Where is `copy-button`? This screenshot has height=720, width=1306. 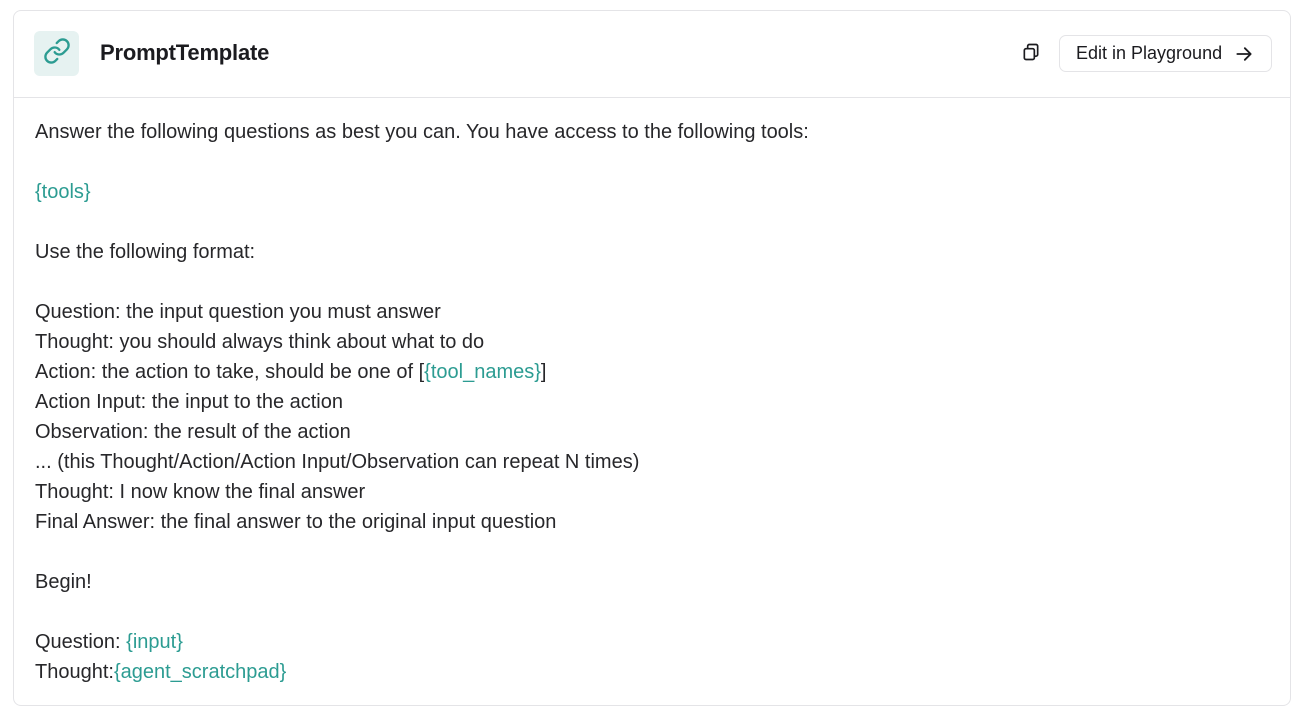 copy-button is located at coordinates (1031, 54).